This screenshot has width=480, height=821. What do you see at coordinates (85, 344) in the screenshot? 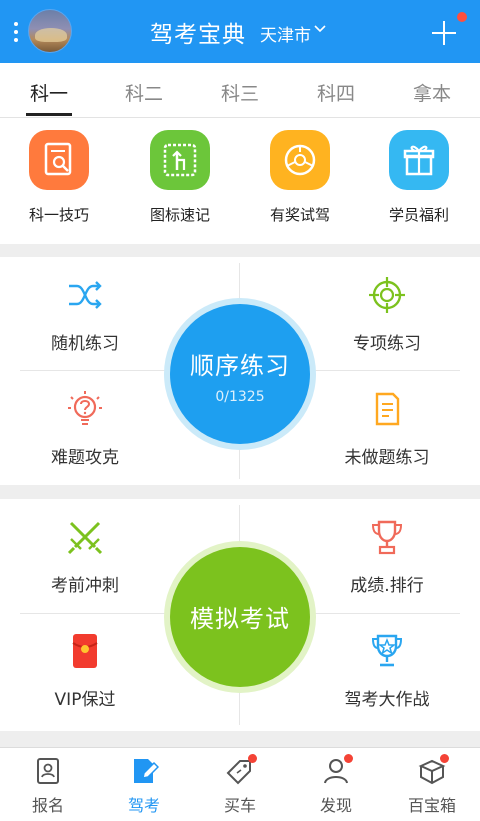
I see `random-practice-label: 随机练习` at bounding box center [85, 344].